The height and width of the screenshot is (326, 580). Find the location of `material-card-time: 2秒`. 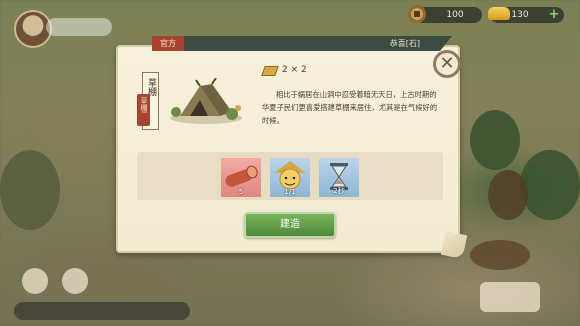

material-card-time: 2秒 is located at coordinates (339, 177).